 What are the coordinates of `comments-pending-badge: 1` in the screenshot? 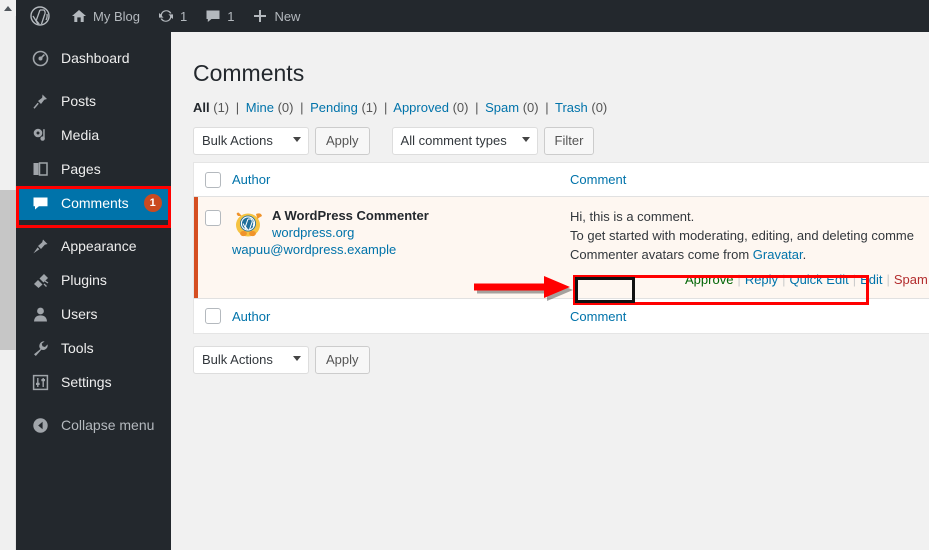 It's located at (152, 203).